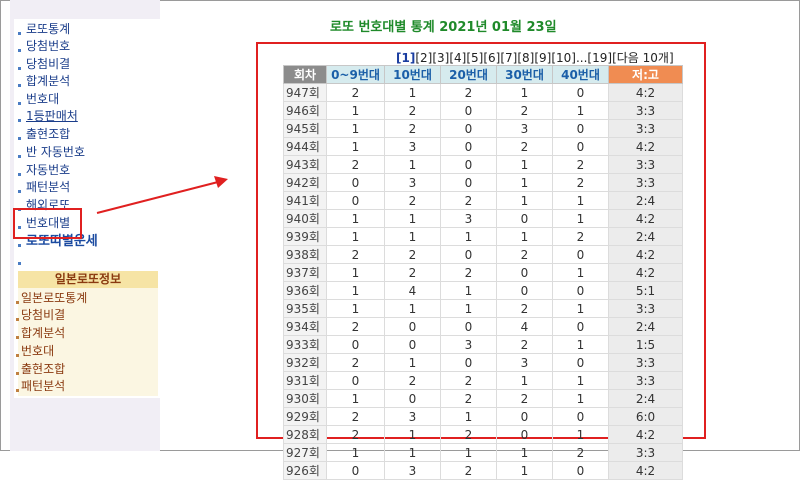  What do you see at coordinates (483, 146) in the screenshot?
I see `table-row: 944회 1 3 0 2 0 4:2` at bounding box center [483, 146].